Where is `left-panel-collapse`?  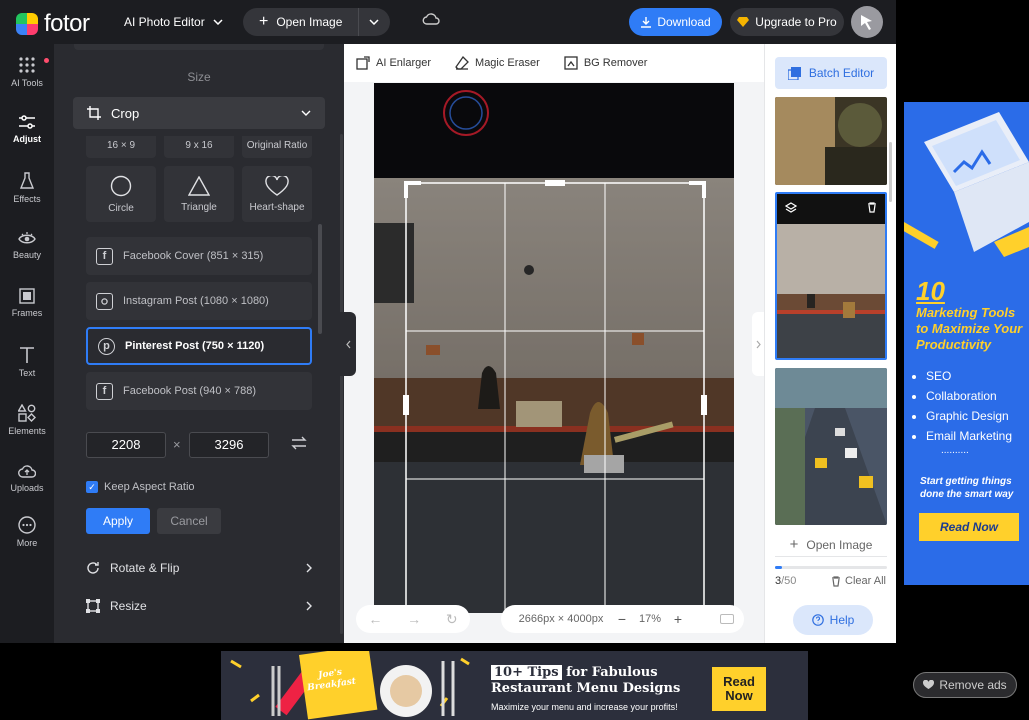
left-panel-collapse is located at coordinates (348, 344).